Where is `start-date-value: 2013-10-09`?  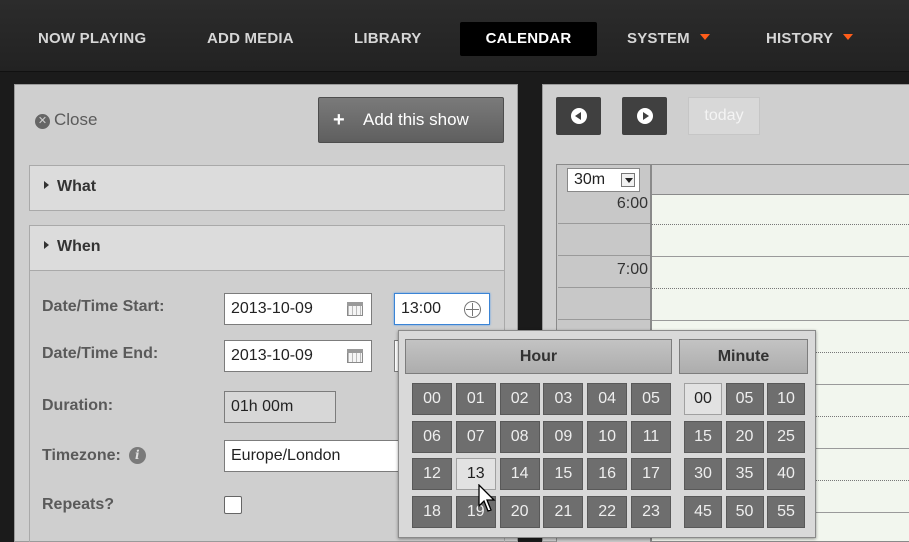
start-date-value: 2013-10-09 is located at coordinates (272, 308).